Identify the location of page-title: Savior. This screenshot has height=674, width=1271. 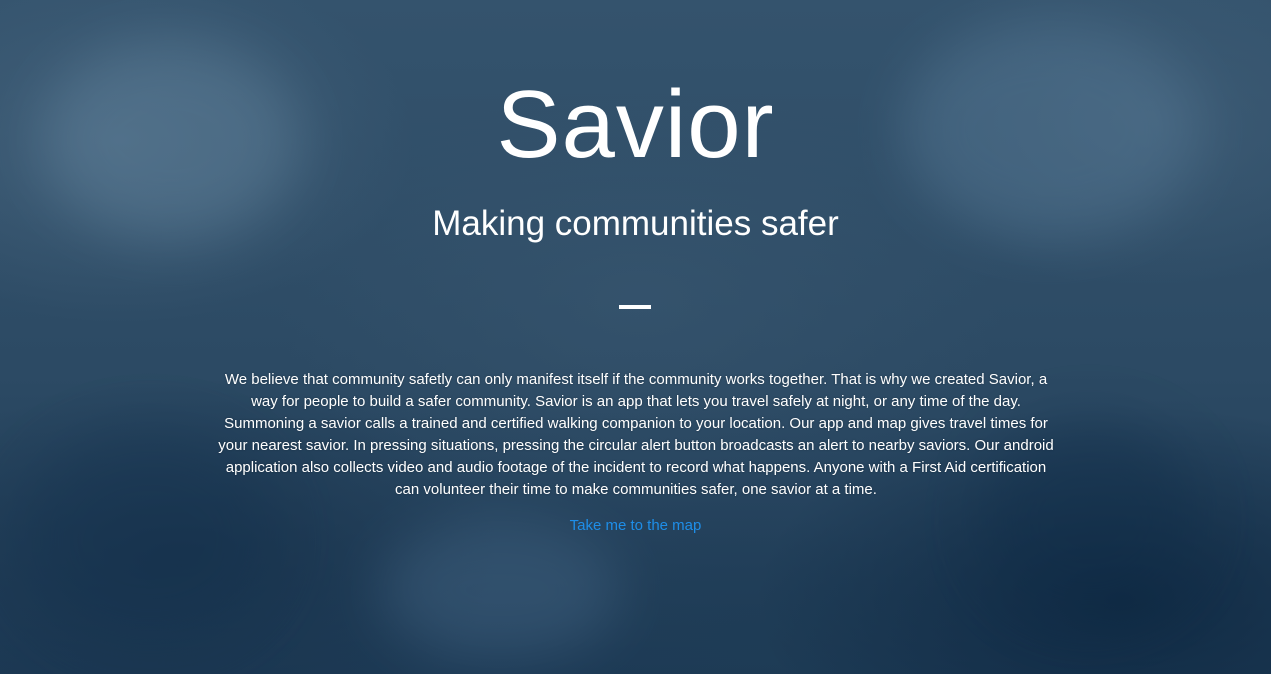
(635, 124).